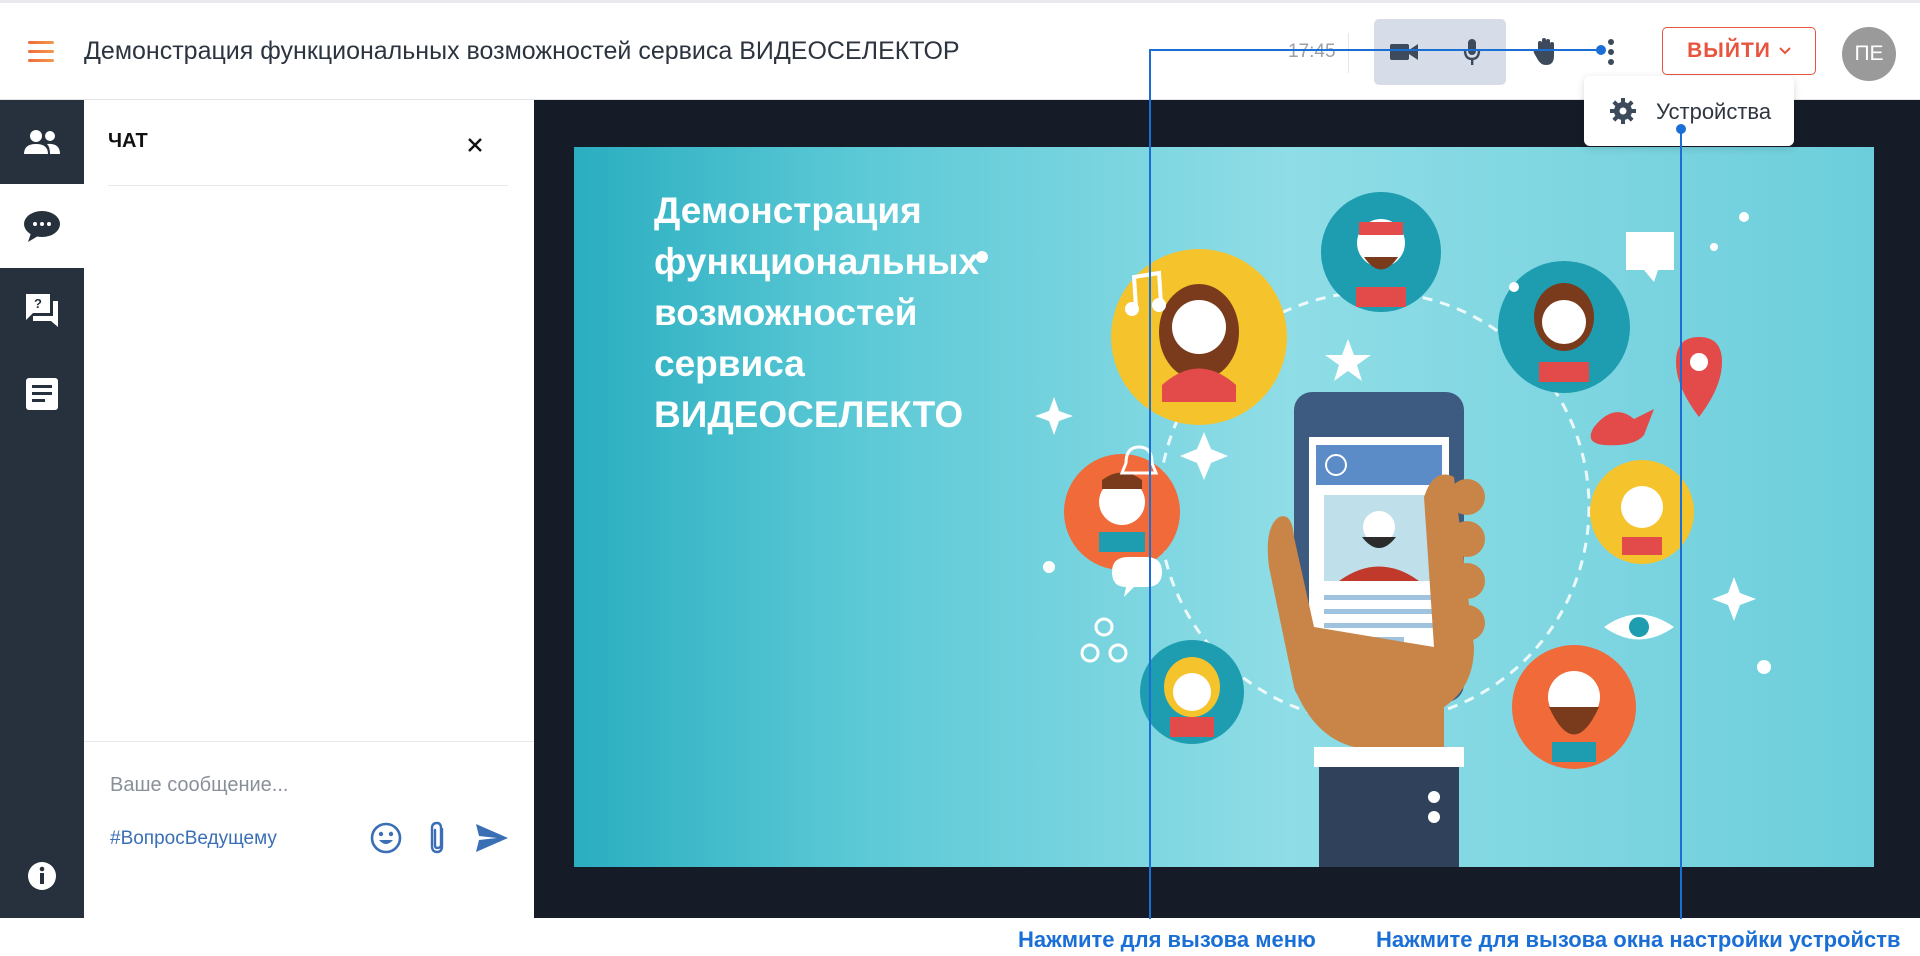 The image size is (1920, 956). I want to click on sidebar-item-questions: ?, so click(42, 310).